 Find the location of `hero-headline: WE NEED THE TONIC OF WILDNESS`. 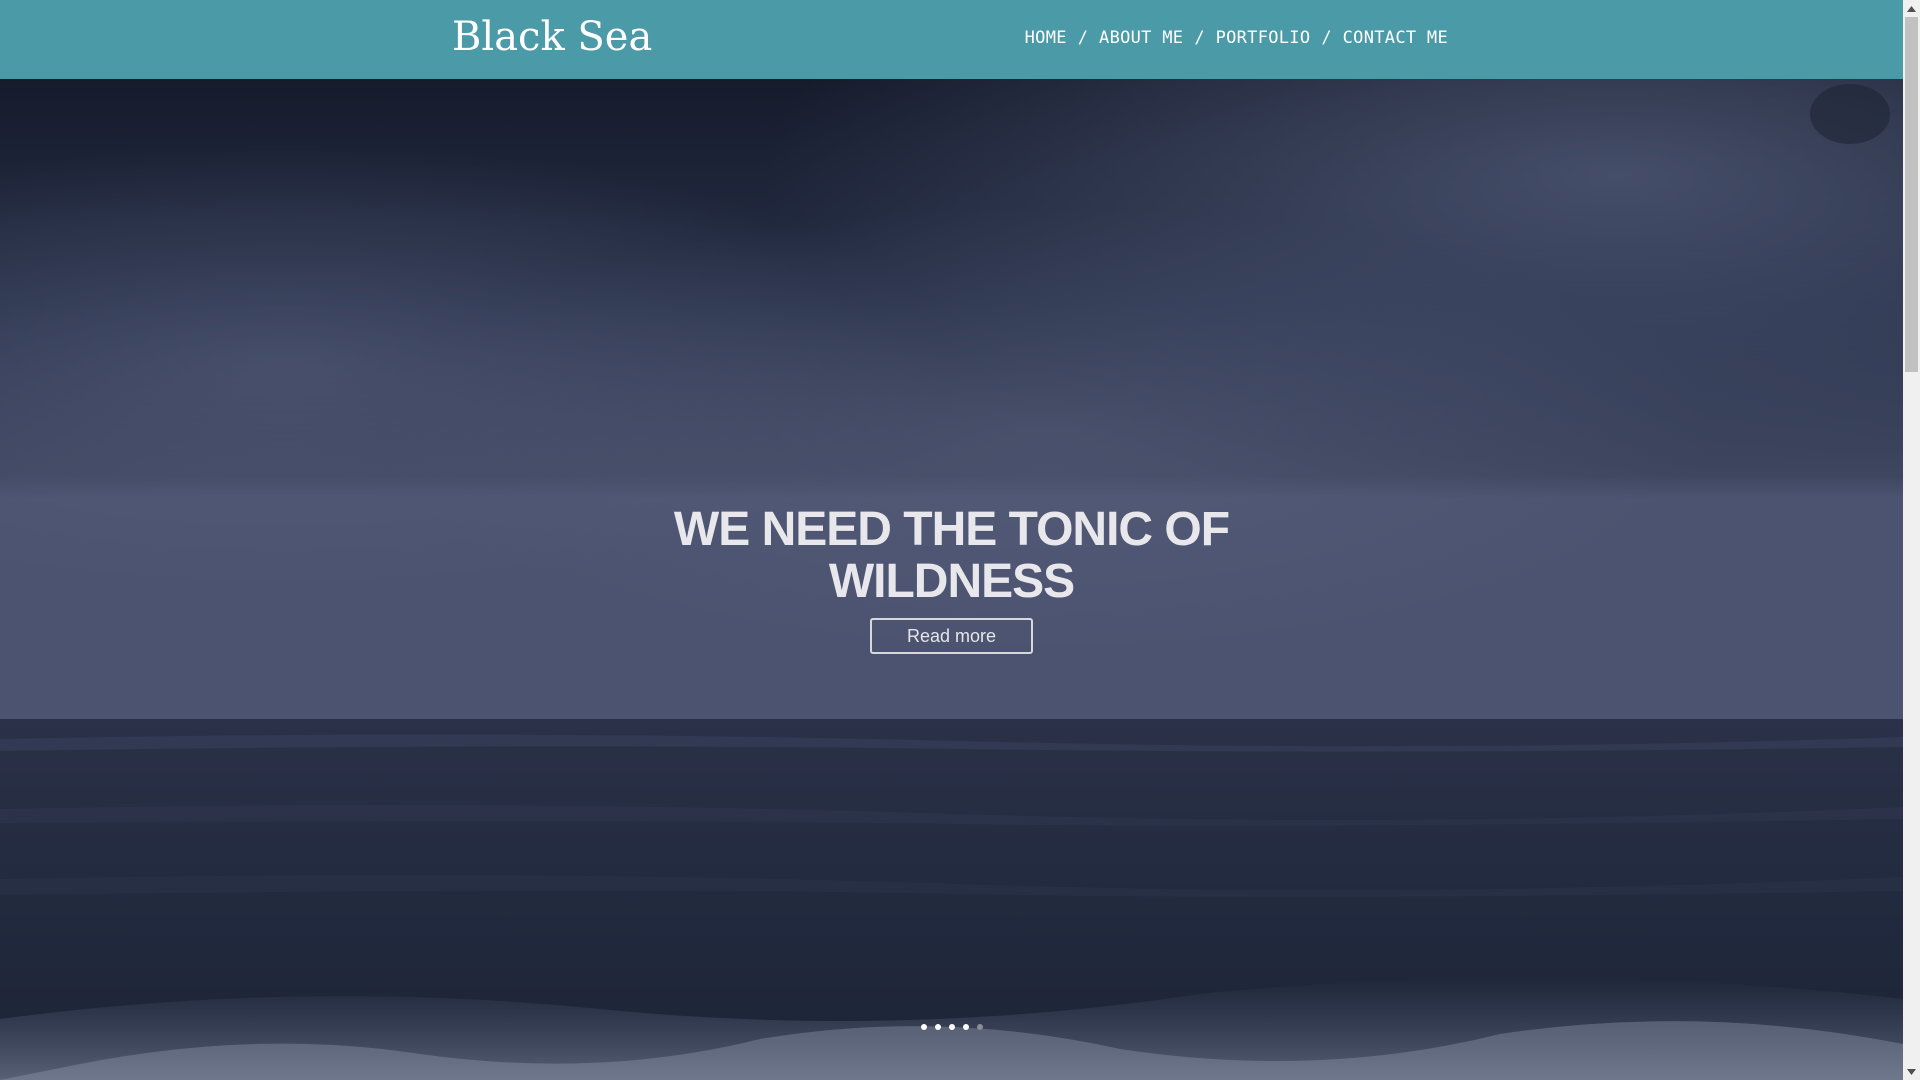

hero-headline: WE NEED THE TONIC OF WILDNESS is located at coordinates (951, 555).